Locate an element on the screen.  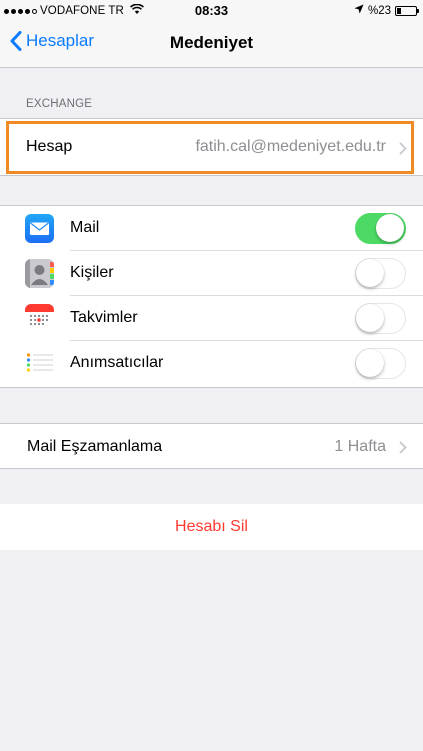
delete-group: Hesabı Sil is located at coordinates (211, 527).